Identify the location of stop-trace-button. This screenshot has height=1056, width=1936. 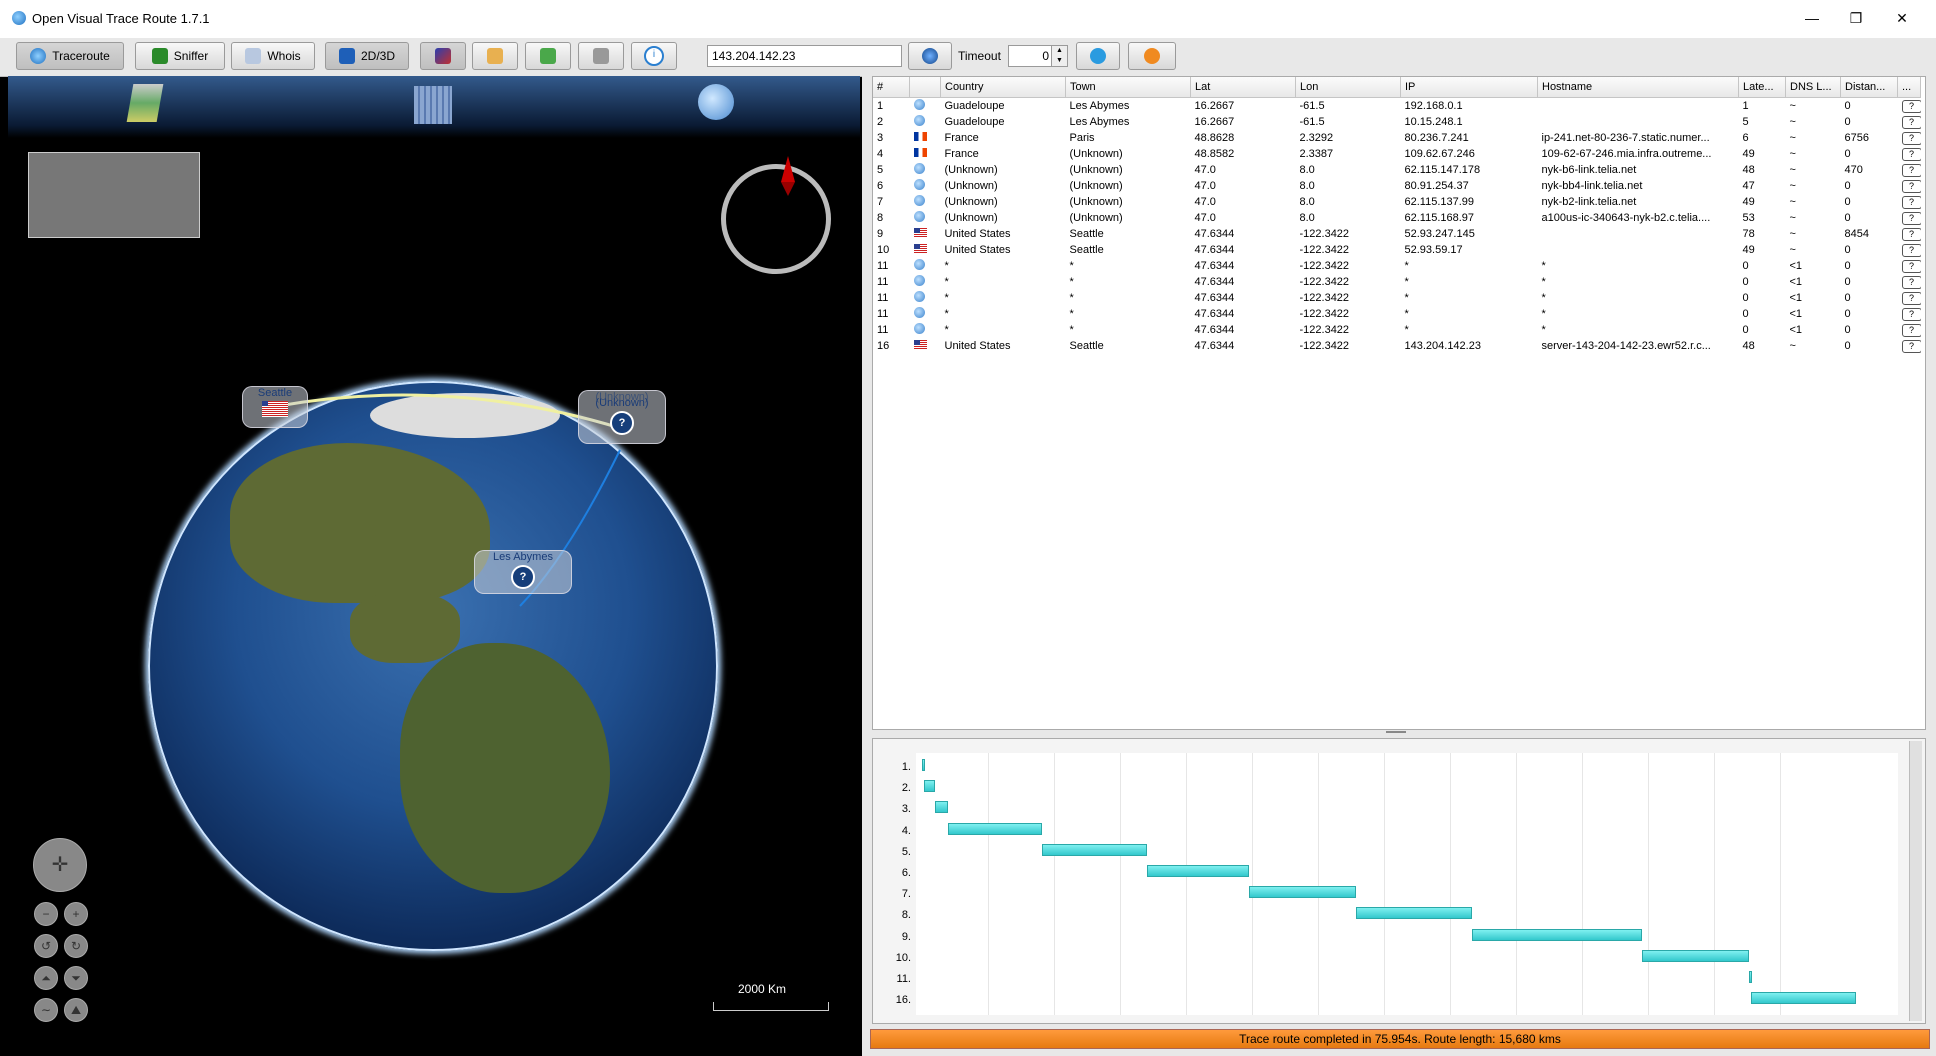
(1152, 56).